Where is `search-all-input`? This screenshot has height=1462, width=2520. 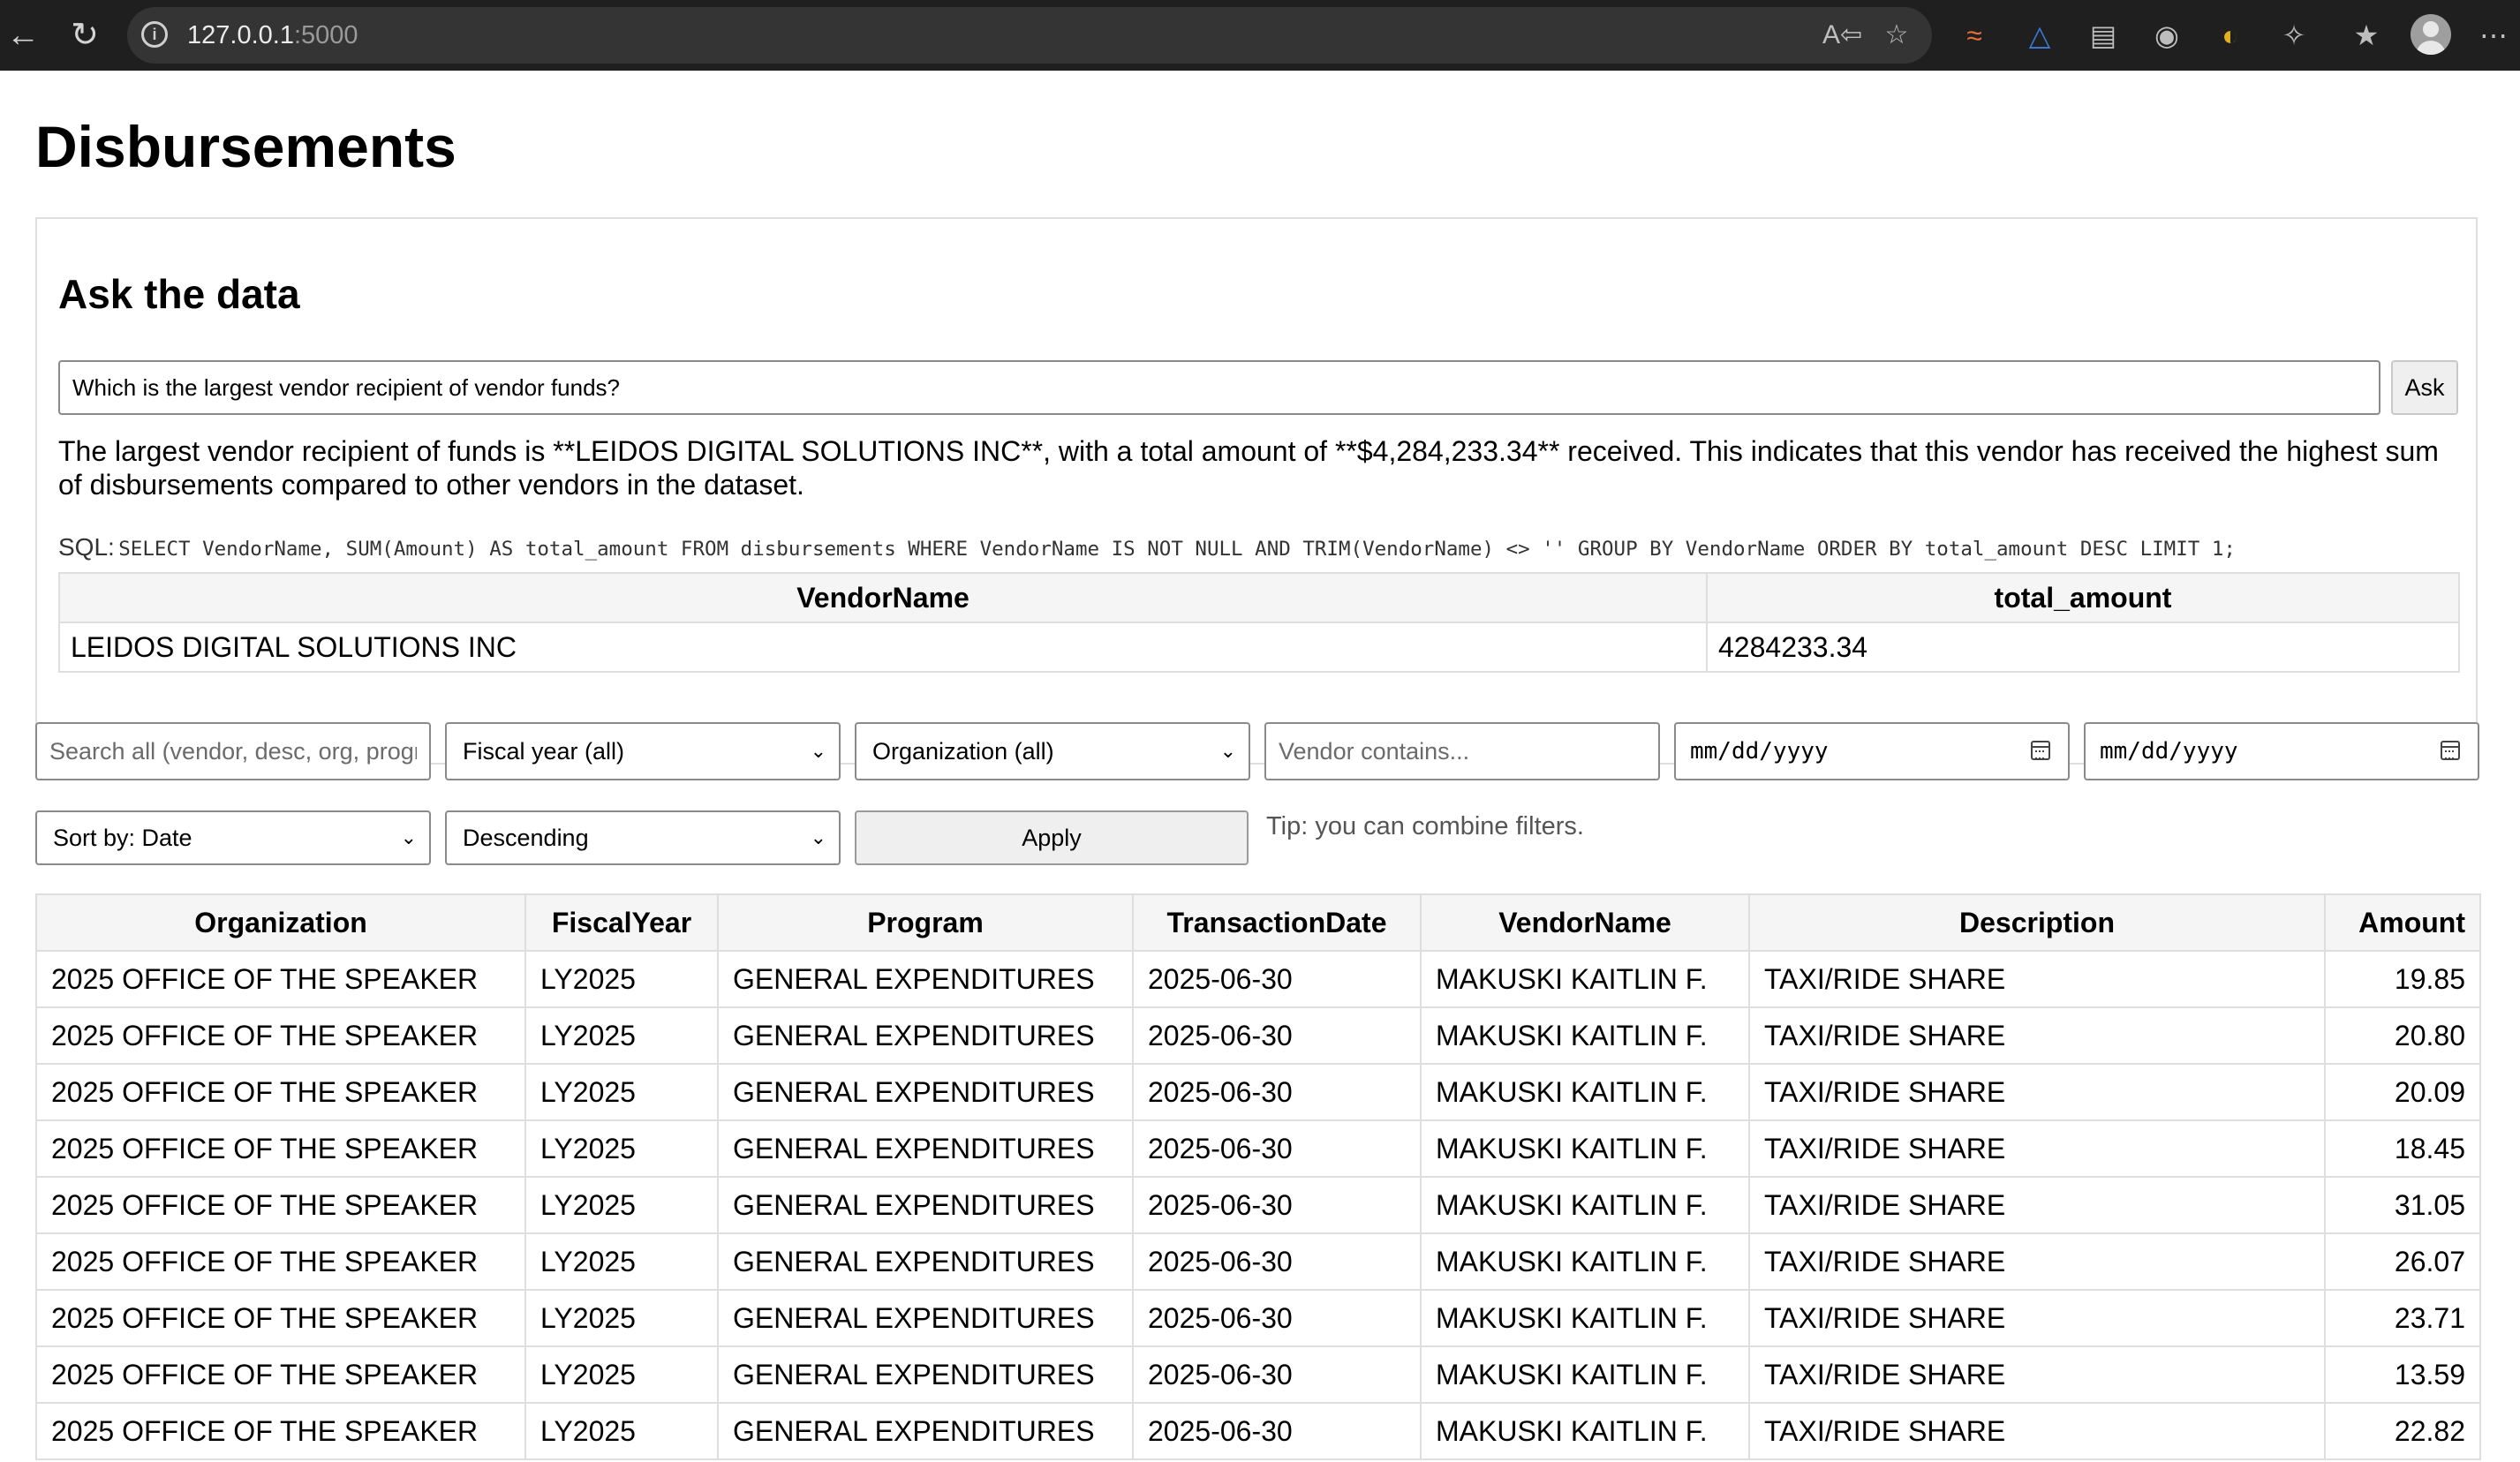 search-all-input is located at coordinates (233, 751).